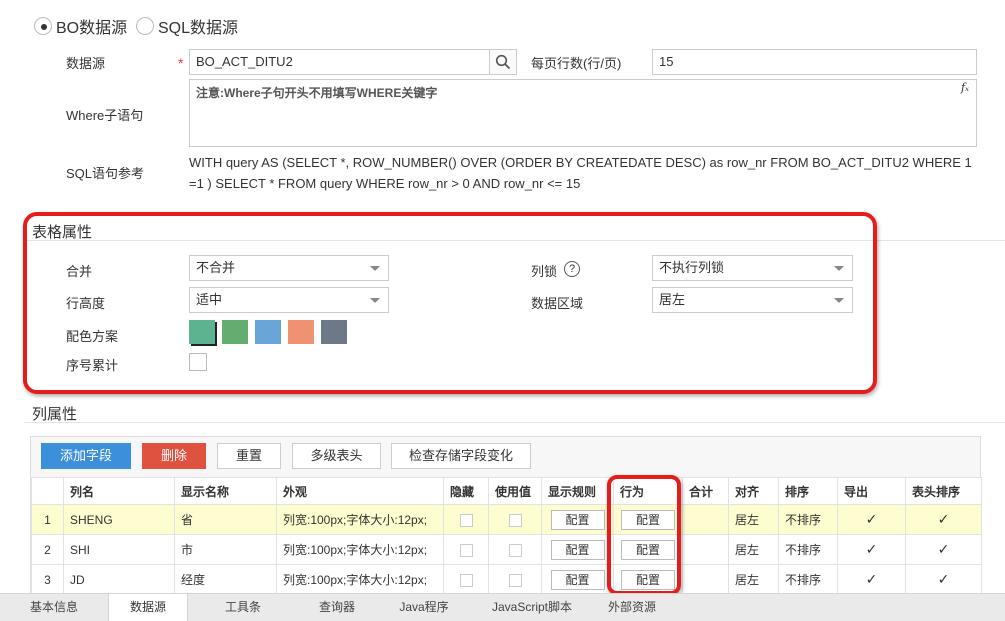  What do you see at coordinates (55, 414) in the screenshot?
I see `col-props-title: 列属性` at bounding box center [55, 414].